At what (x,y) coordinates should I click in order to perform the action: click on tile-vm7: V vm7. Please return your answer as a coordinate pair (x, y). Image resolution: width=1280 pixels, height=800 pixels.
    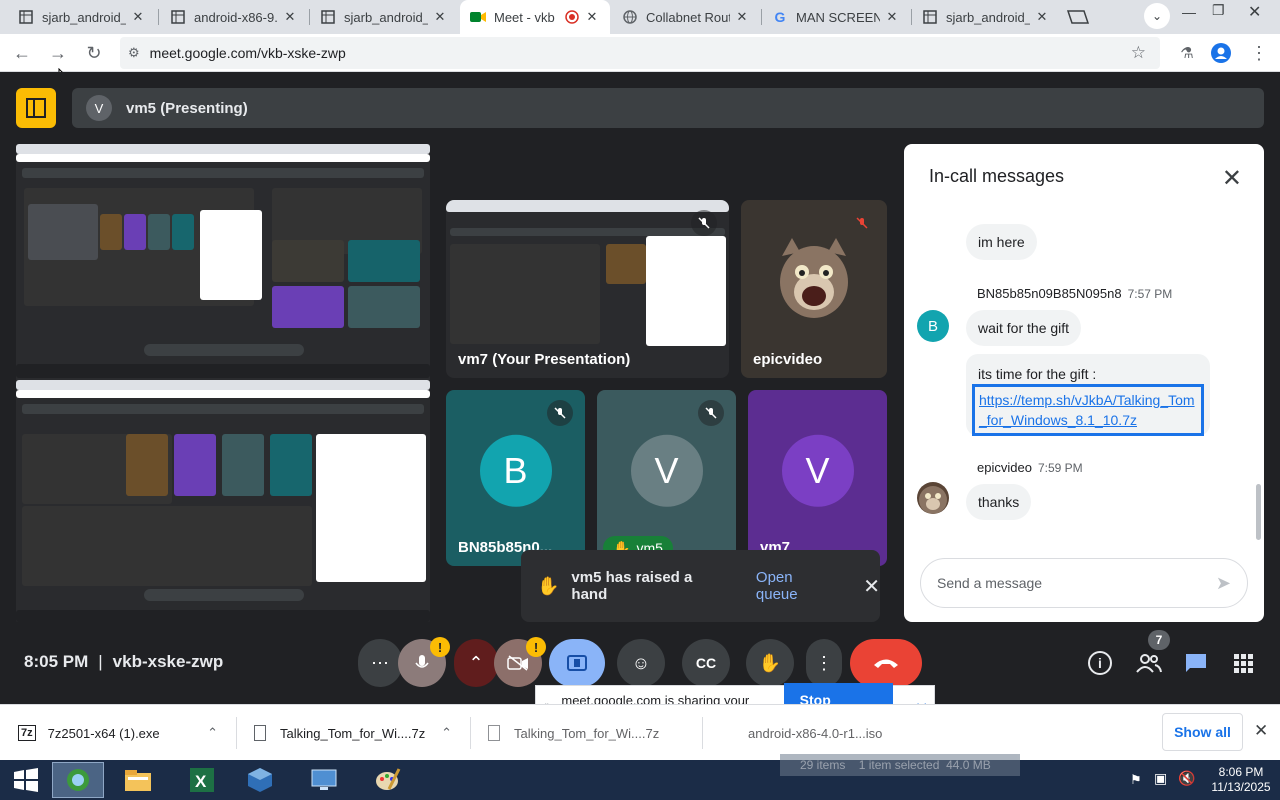
    Looking at the image, I should click on (817, 478).